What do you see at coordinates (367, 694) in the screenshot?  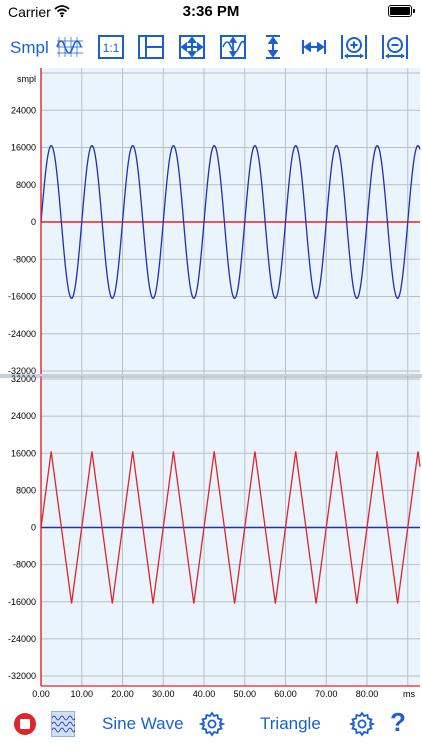 I see `x-tick-label: 80.00` at bounding box center [367, 694].